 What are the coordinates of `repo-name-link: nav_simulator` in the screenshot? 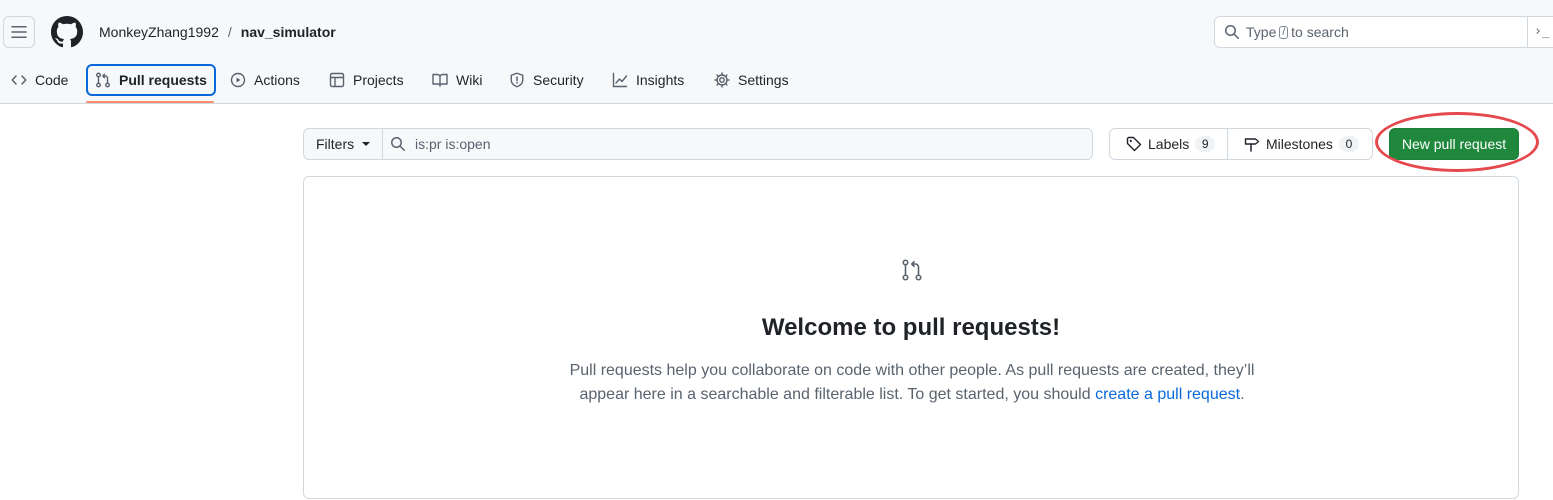 It's located at (288, 32).